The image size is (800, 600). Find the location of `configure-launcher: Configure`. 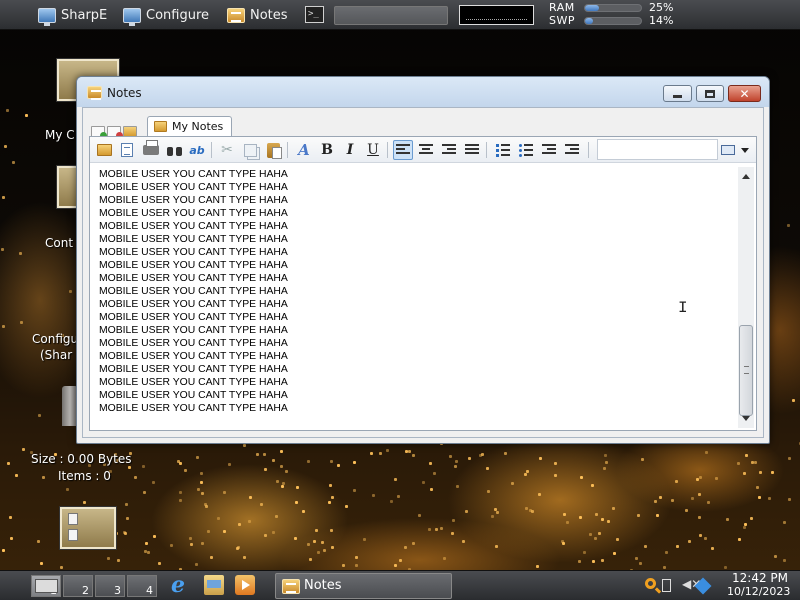

configure-launcher: Configure is located at coordinates (166, 15).